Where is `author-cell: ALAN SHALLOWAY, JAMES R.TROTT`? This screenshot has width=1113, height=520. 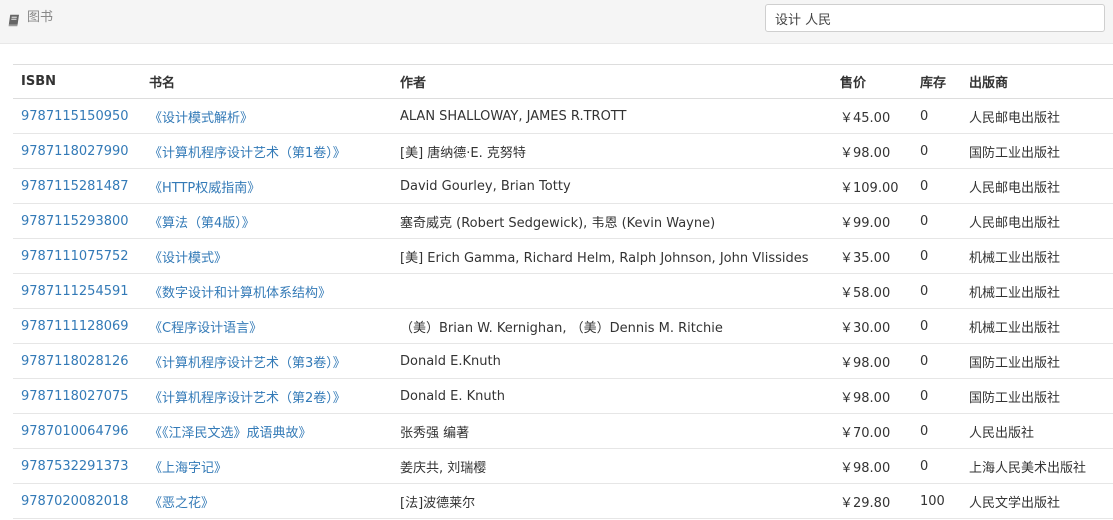
author-cell: ALAN SHALLOWAY, JAMES R.TROTT is located at coordinates (612, 116).